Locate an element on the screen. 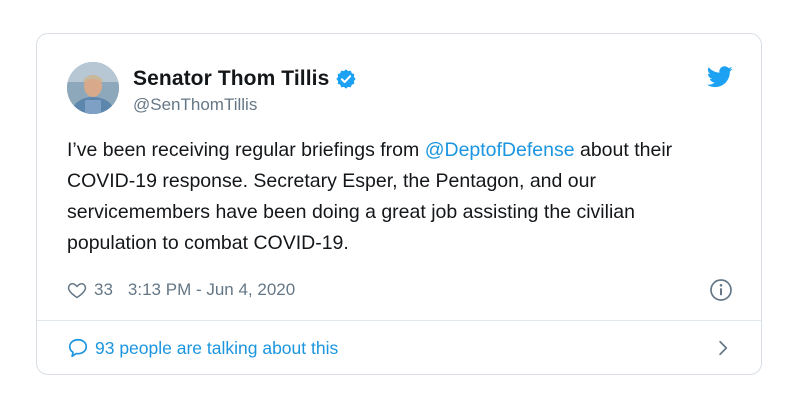 The width and height of the screenshot is (799, 414). mention-link: @DeptofDefense is located at coordinates (500, 150).